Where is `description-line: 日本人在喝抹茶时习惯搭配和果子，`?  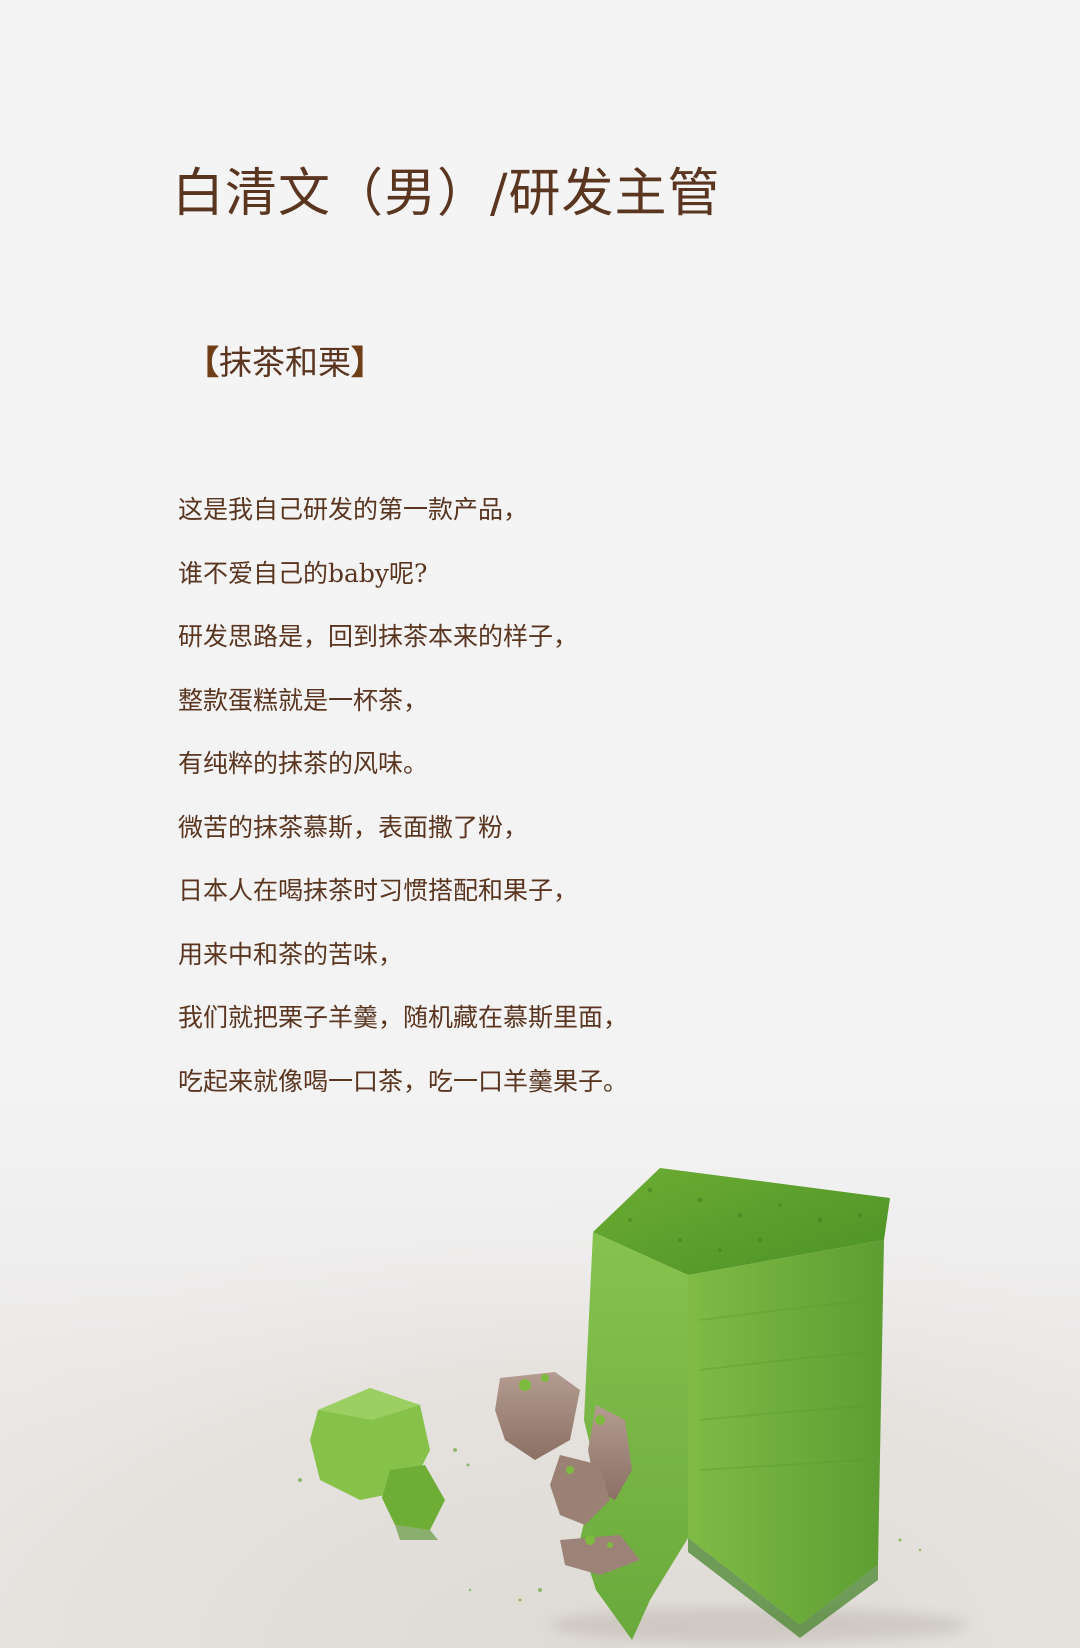 description-line: 日本人在喝抹茶时习惯搭配和果子， is located at coordinates (378, 890).